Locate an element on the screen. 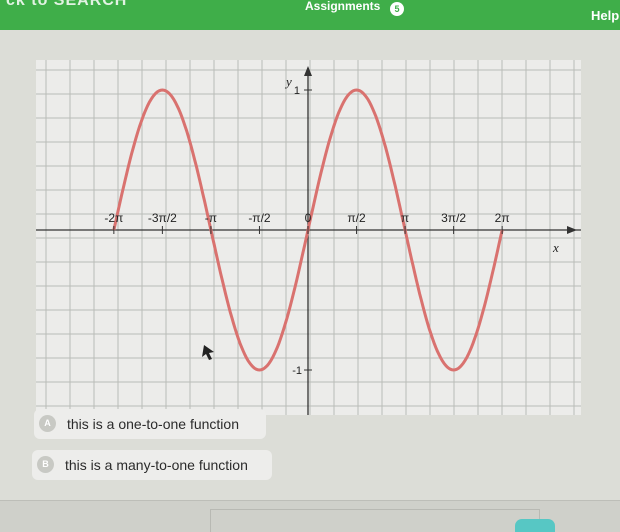  bottom-tab-outline is located at coordinates (375, 520).